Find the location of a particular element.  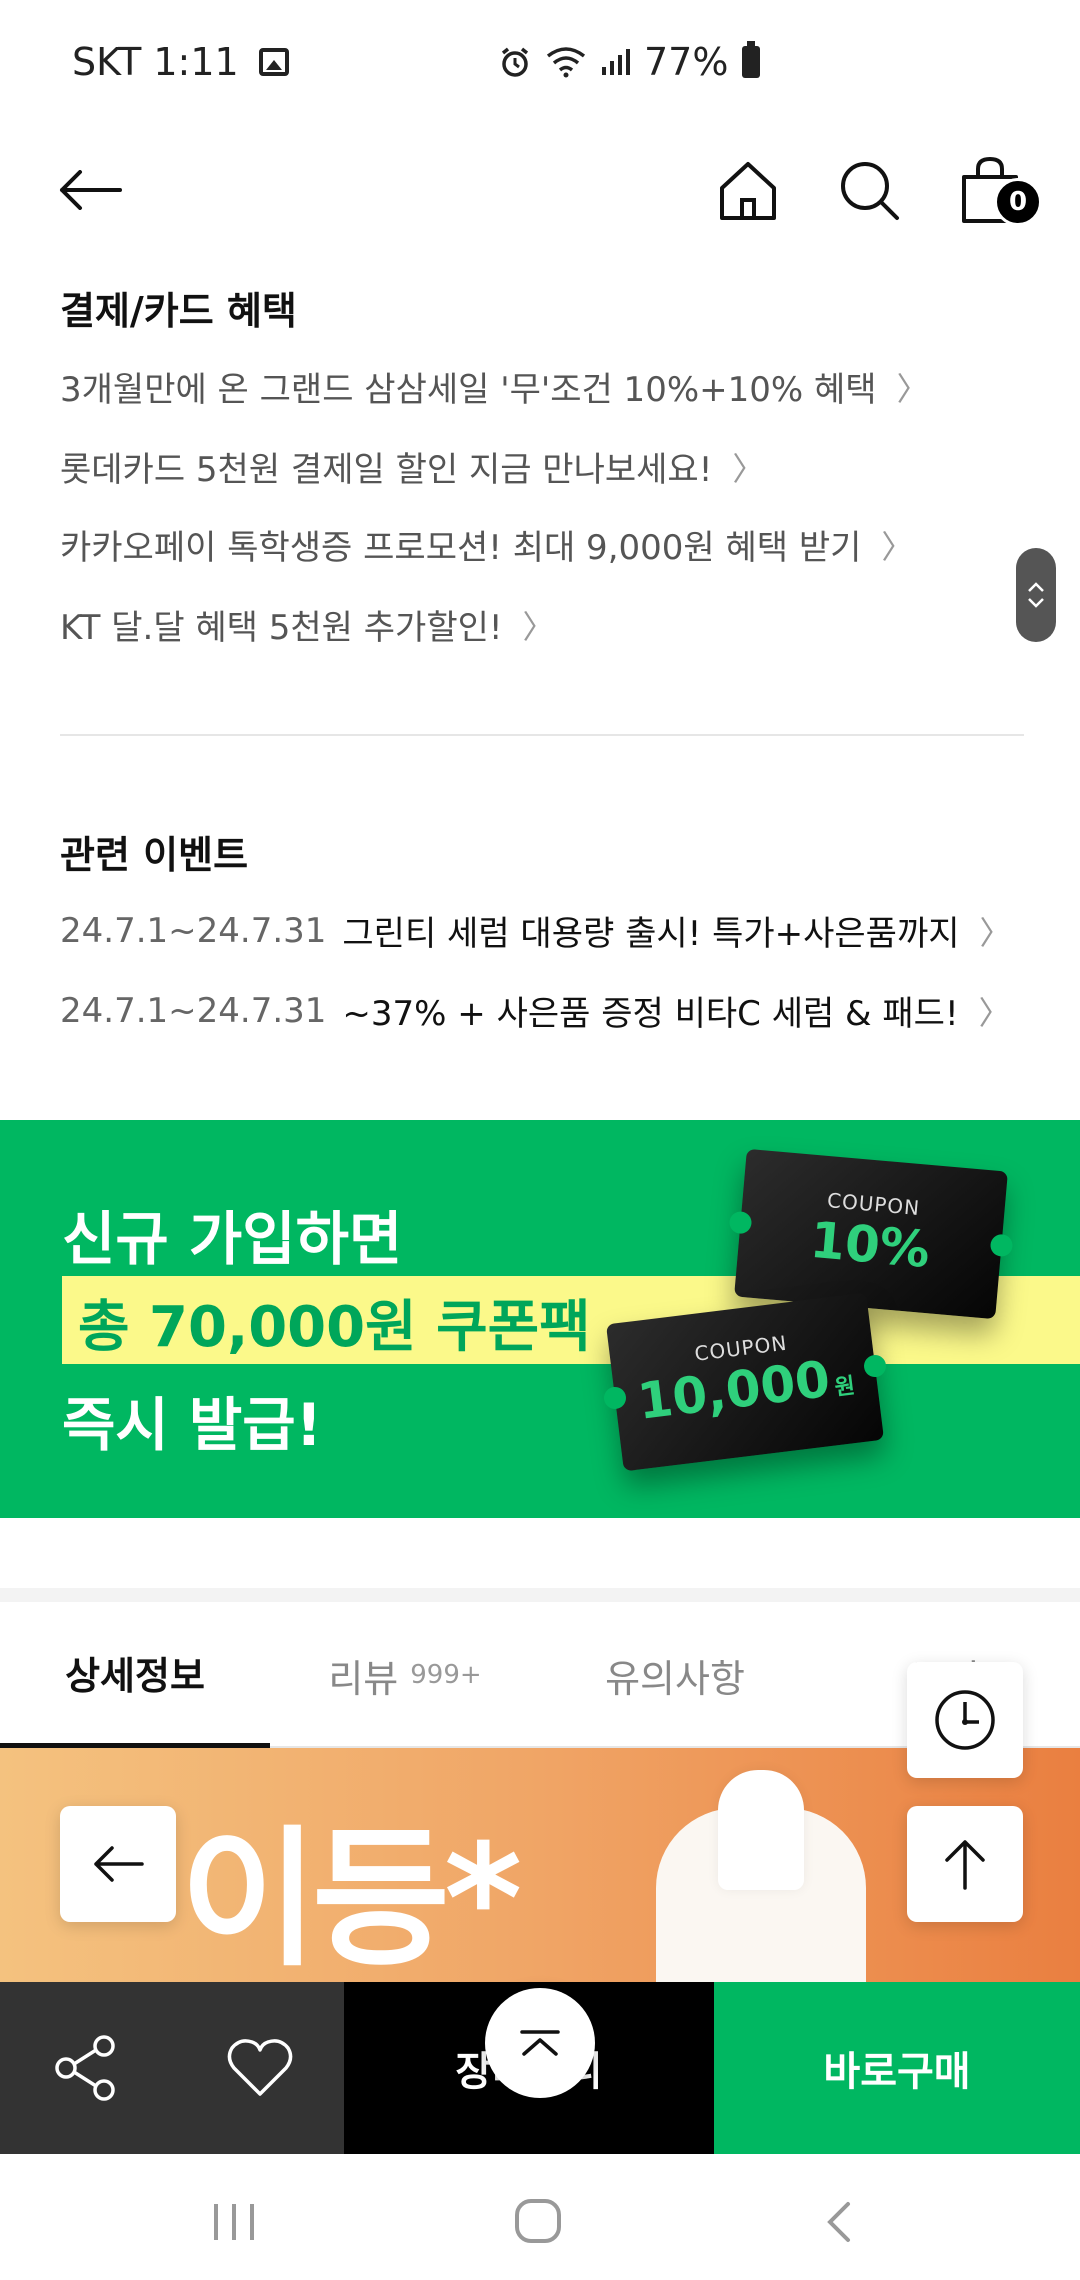

coupon-unit: 원 is located at coordinates (845, 1387).